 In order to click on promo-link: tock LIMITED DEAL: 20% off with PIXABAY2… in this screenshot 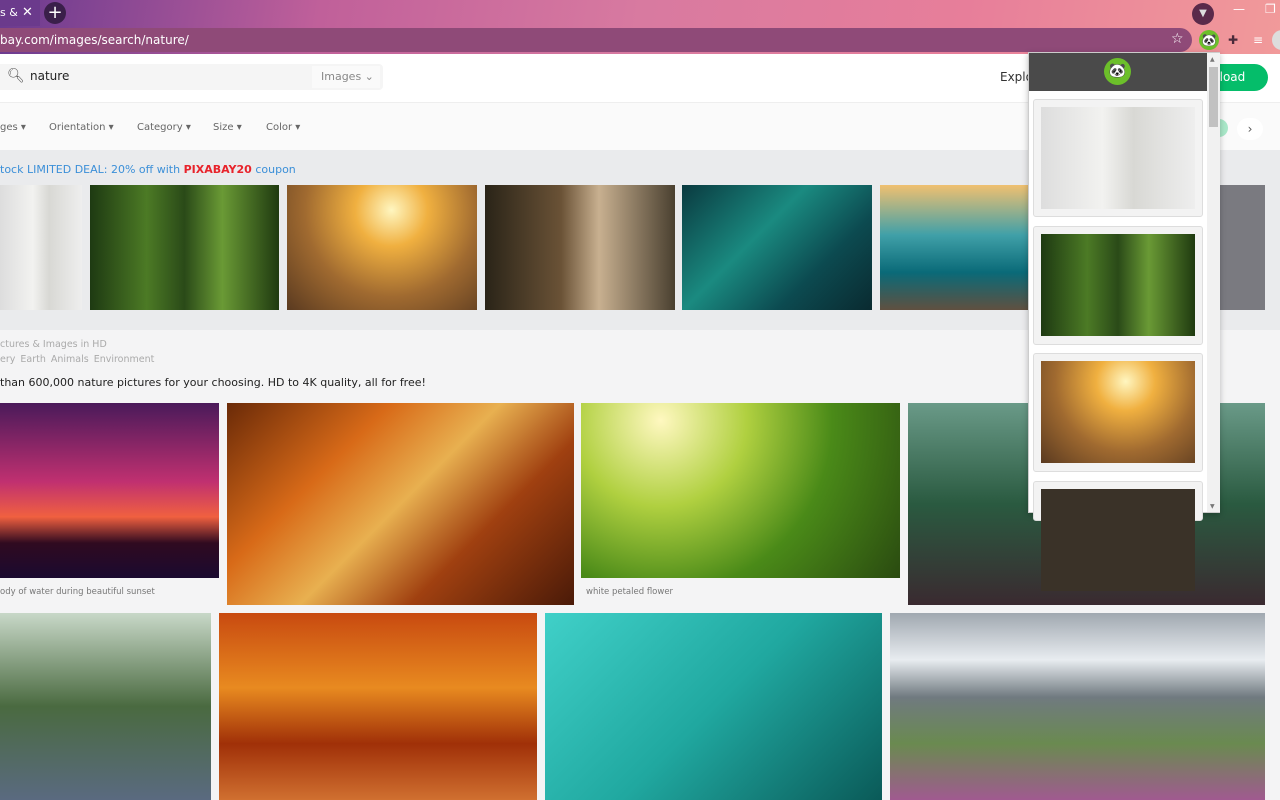, I will do `click(148, 169)`.